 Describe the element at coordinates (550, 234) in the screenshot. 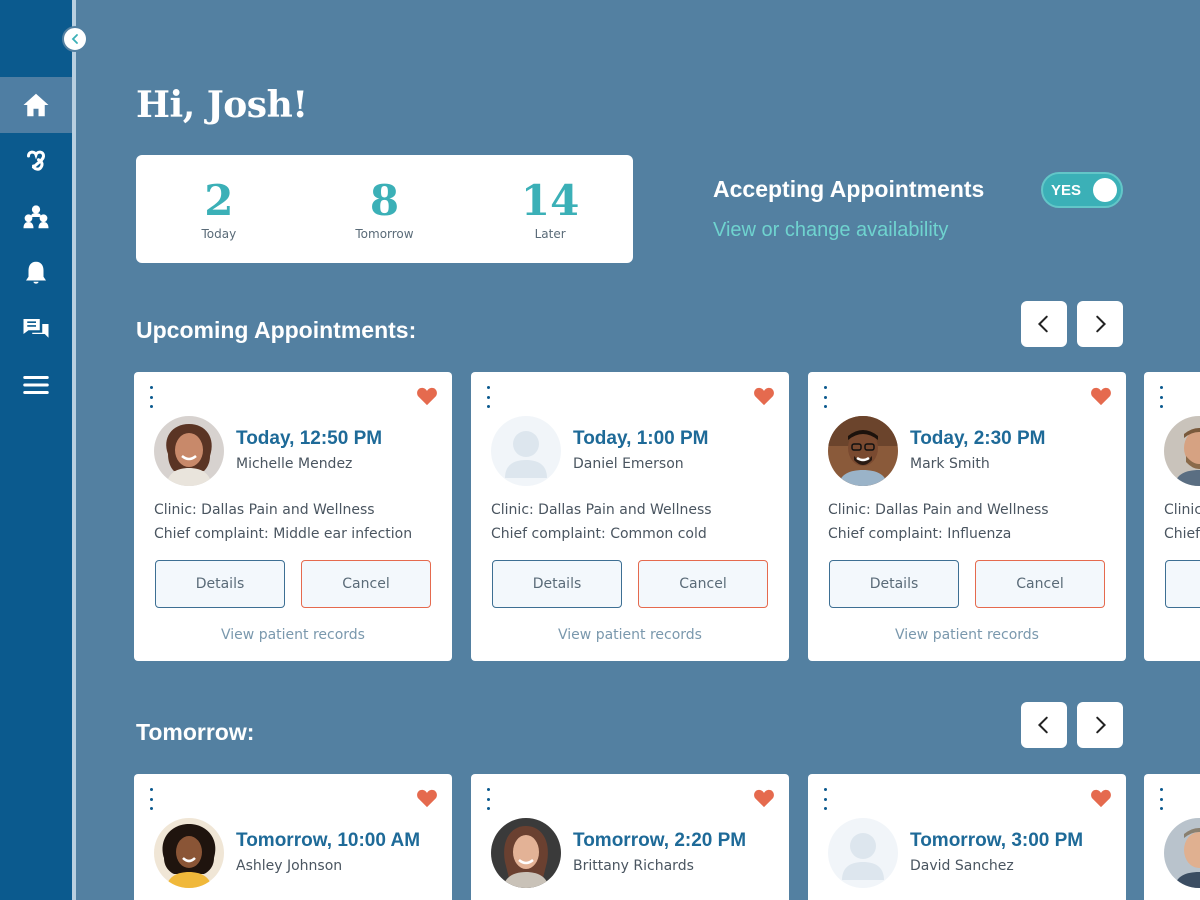

I see `stat-label: Later` at that location.